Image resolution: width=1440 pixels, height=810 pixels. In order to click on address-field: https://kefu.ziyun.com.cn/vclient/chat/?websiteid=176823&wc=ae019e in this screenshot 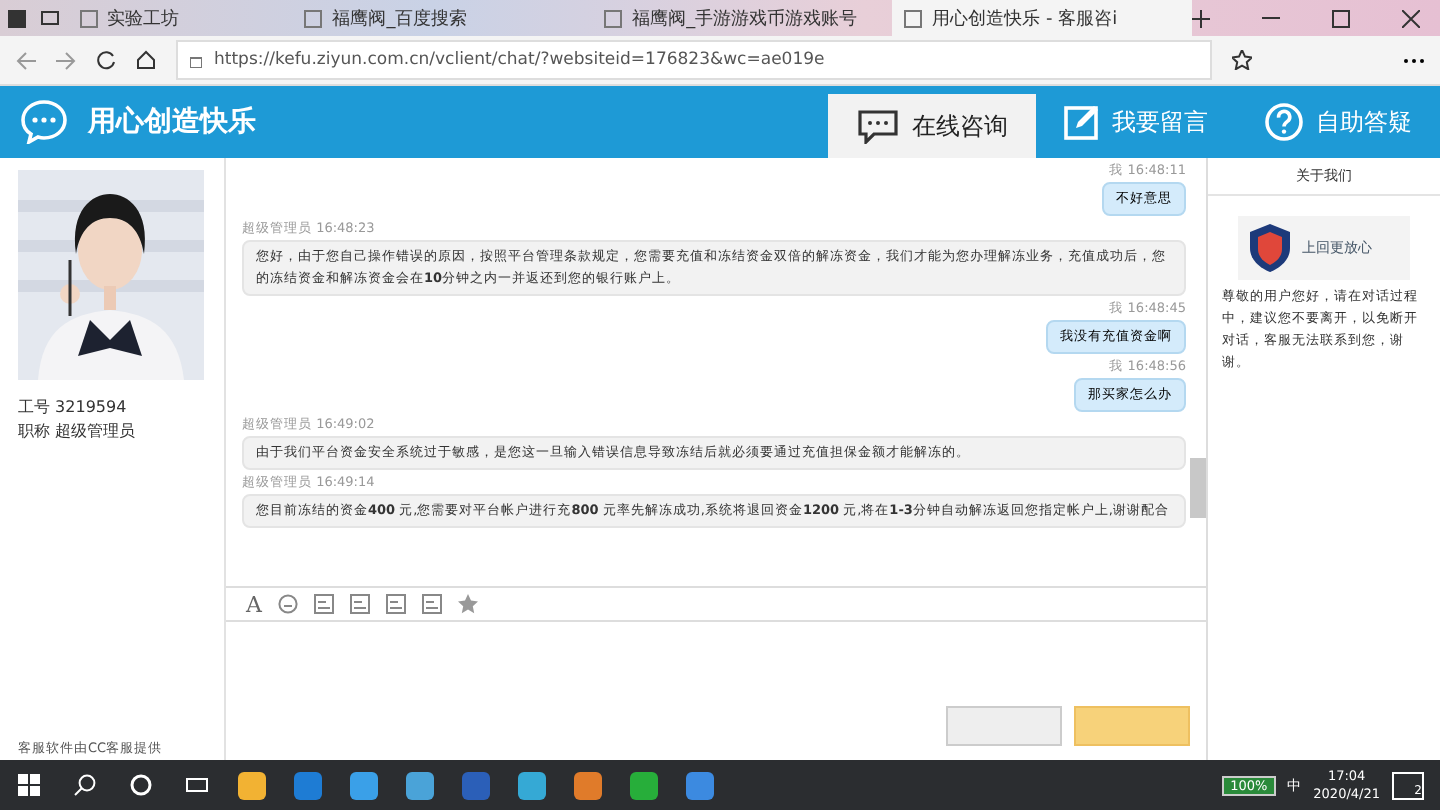, I will do `click(694, 60)`.